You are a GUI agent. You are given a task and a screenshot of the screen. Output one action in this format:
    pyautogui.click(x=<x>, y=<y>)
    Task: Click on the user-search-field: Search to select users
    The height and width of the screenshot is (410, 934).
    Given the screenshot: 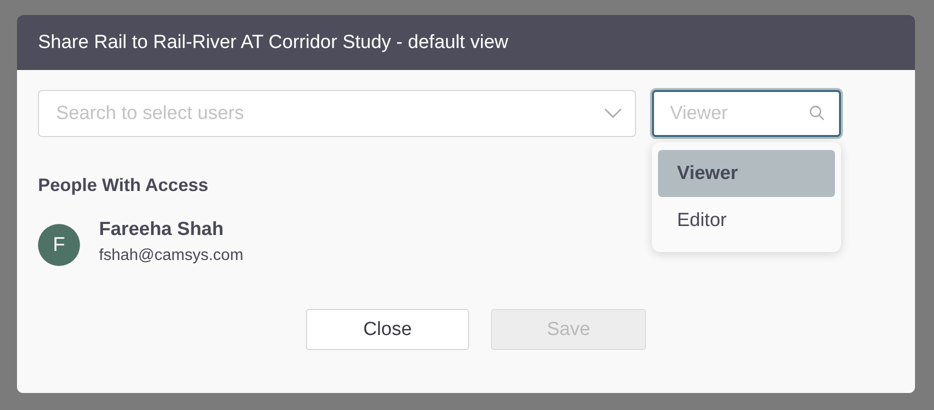 What is the action you would take?
    pyautogui.click(x=337, y=113)
    